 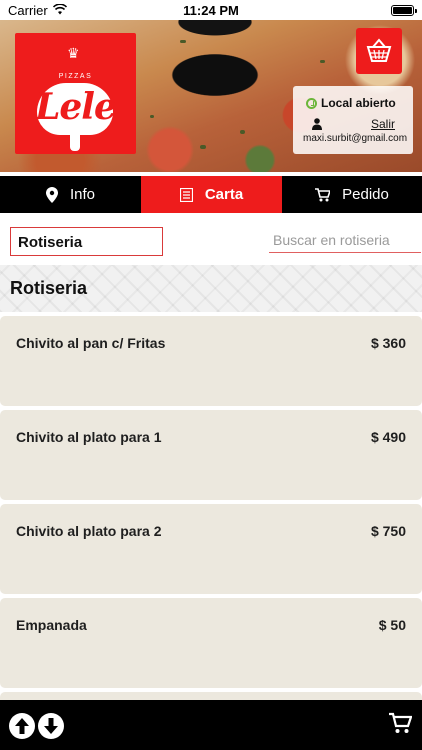 What do you see at coordinates (76, 107) in the screenshot?
I see `logo-name: Lele` at bounding box center [76, 107].